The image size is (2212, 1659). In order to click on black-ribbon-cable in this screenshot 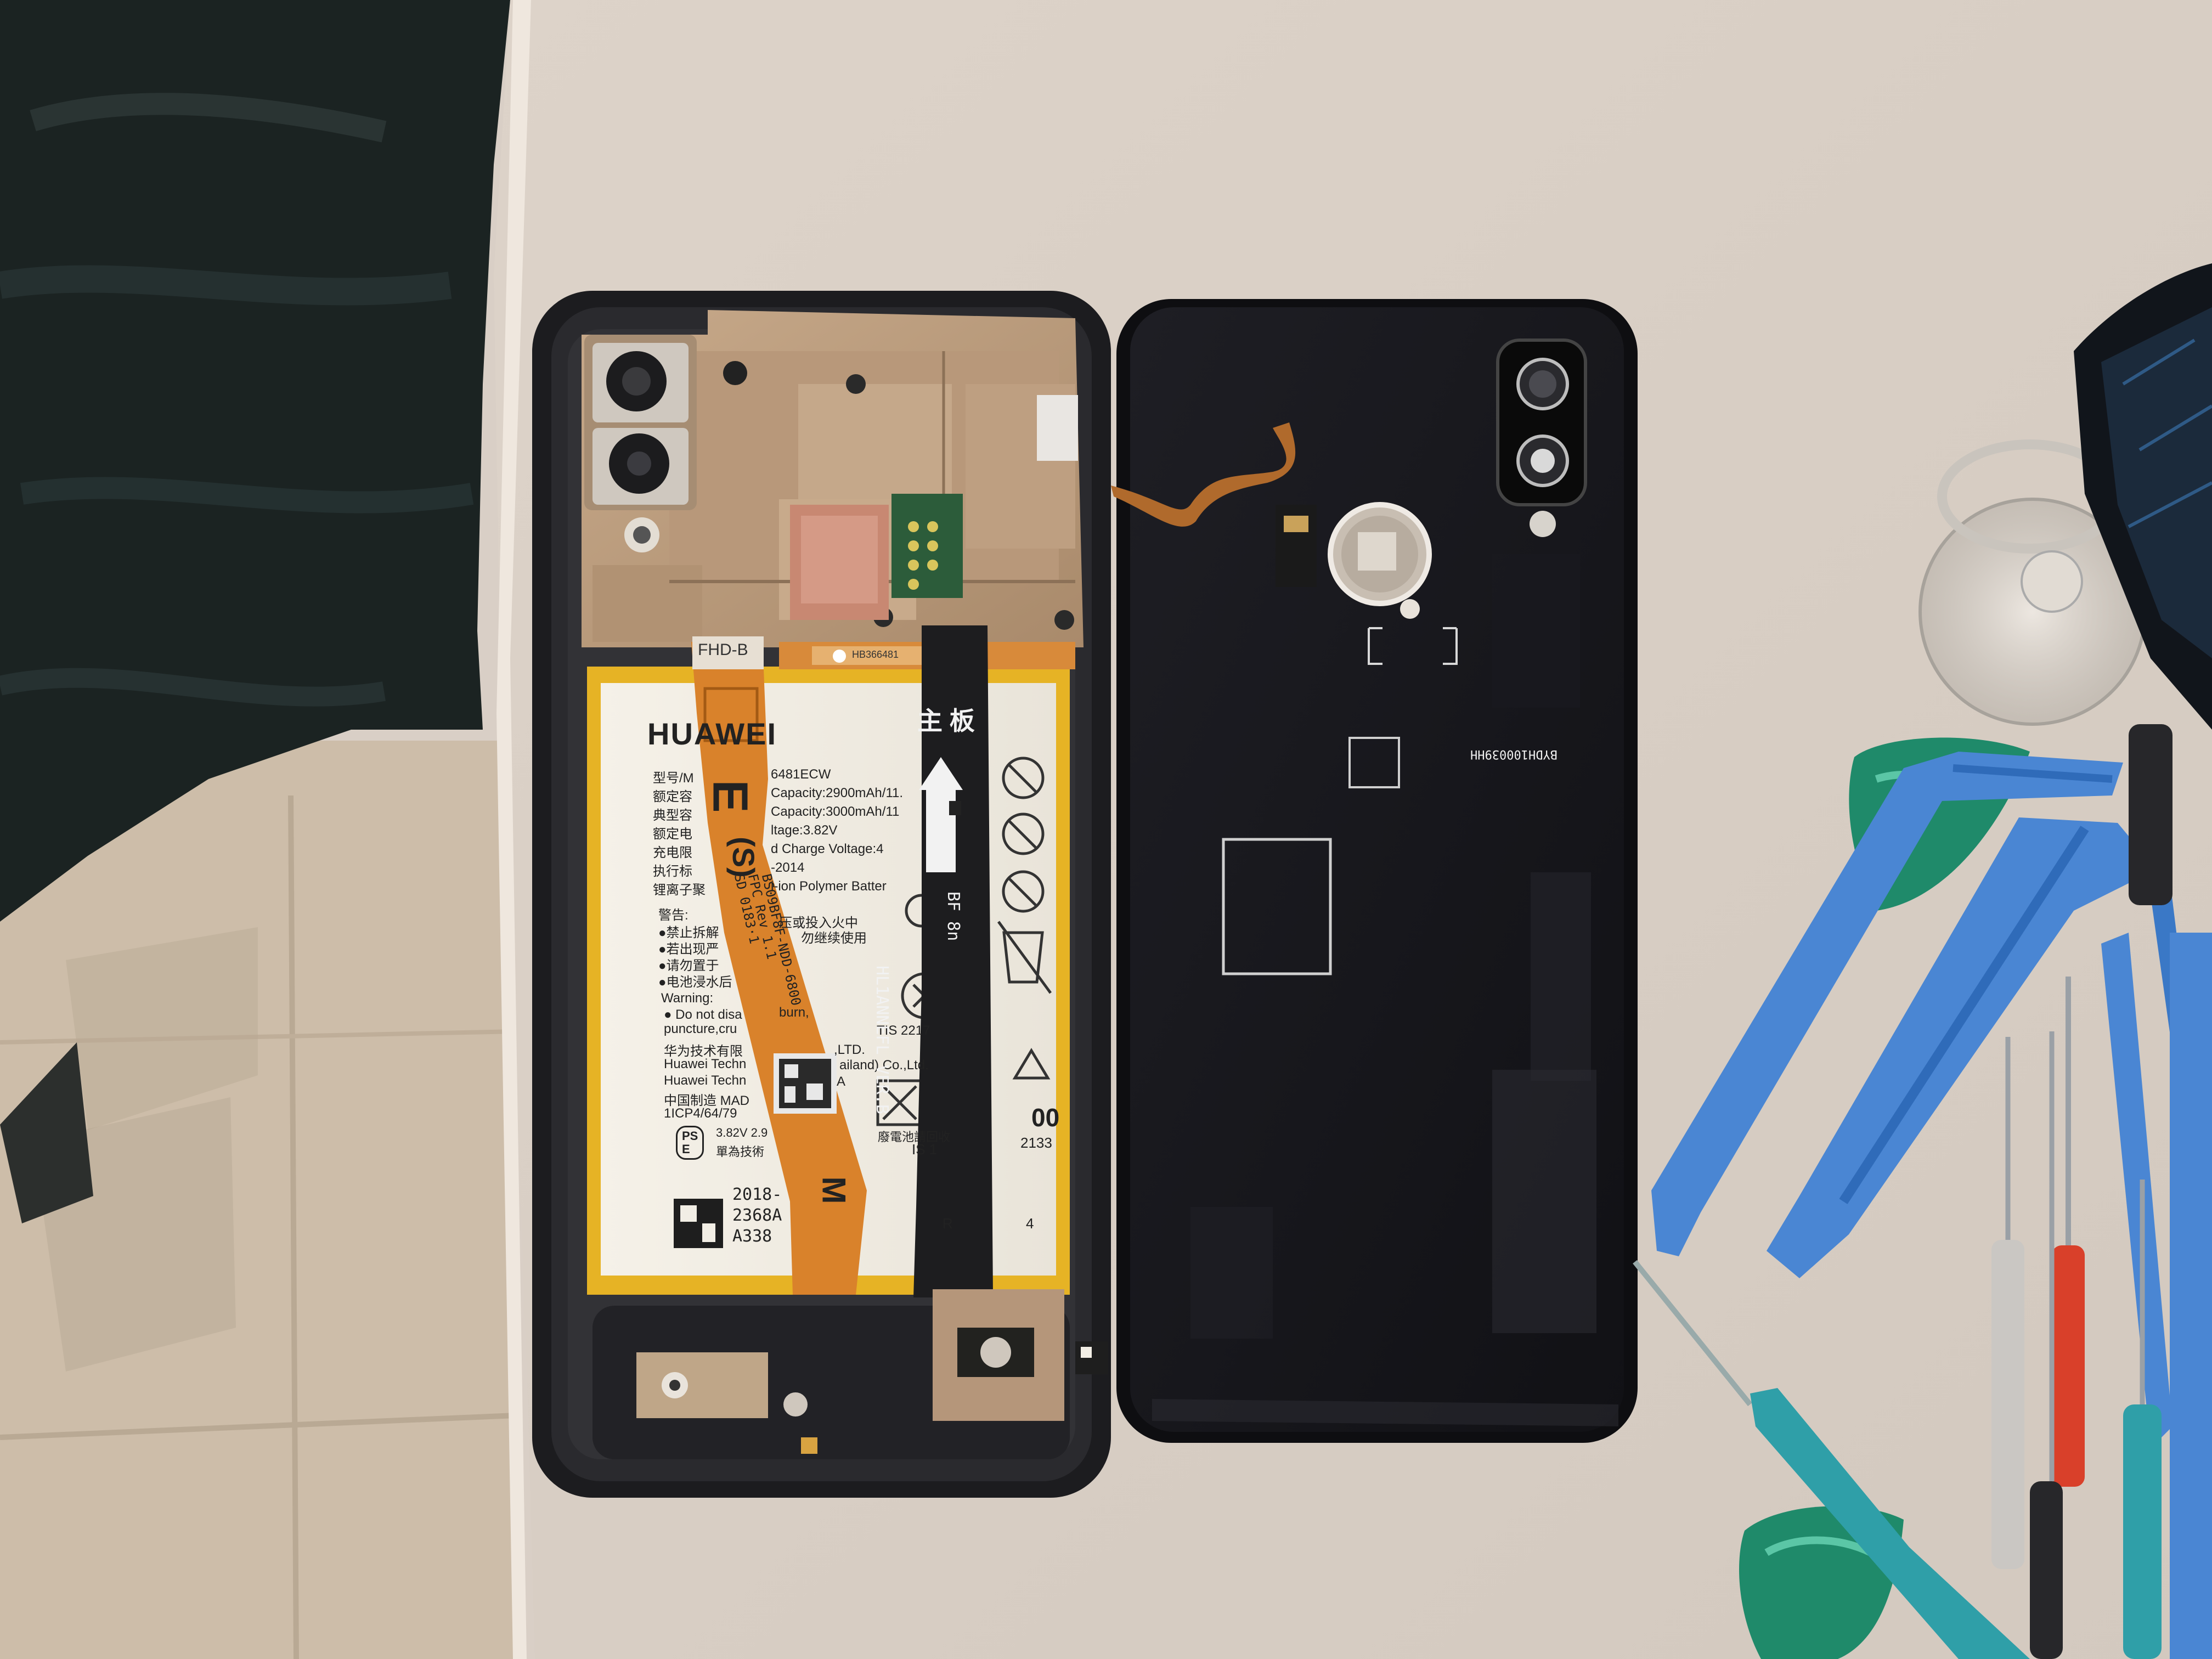, I will do `click(953, 966)`.